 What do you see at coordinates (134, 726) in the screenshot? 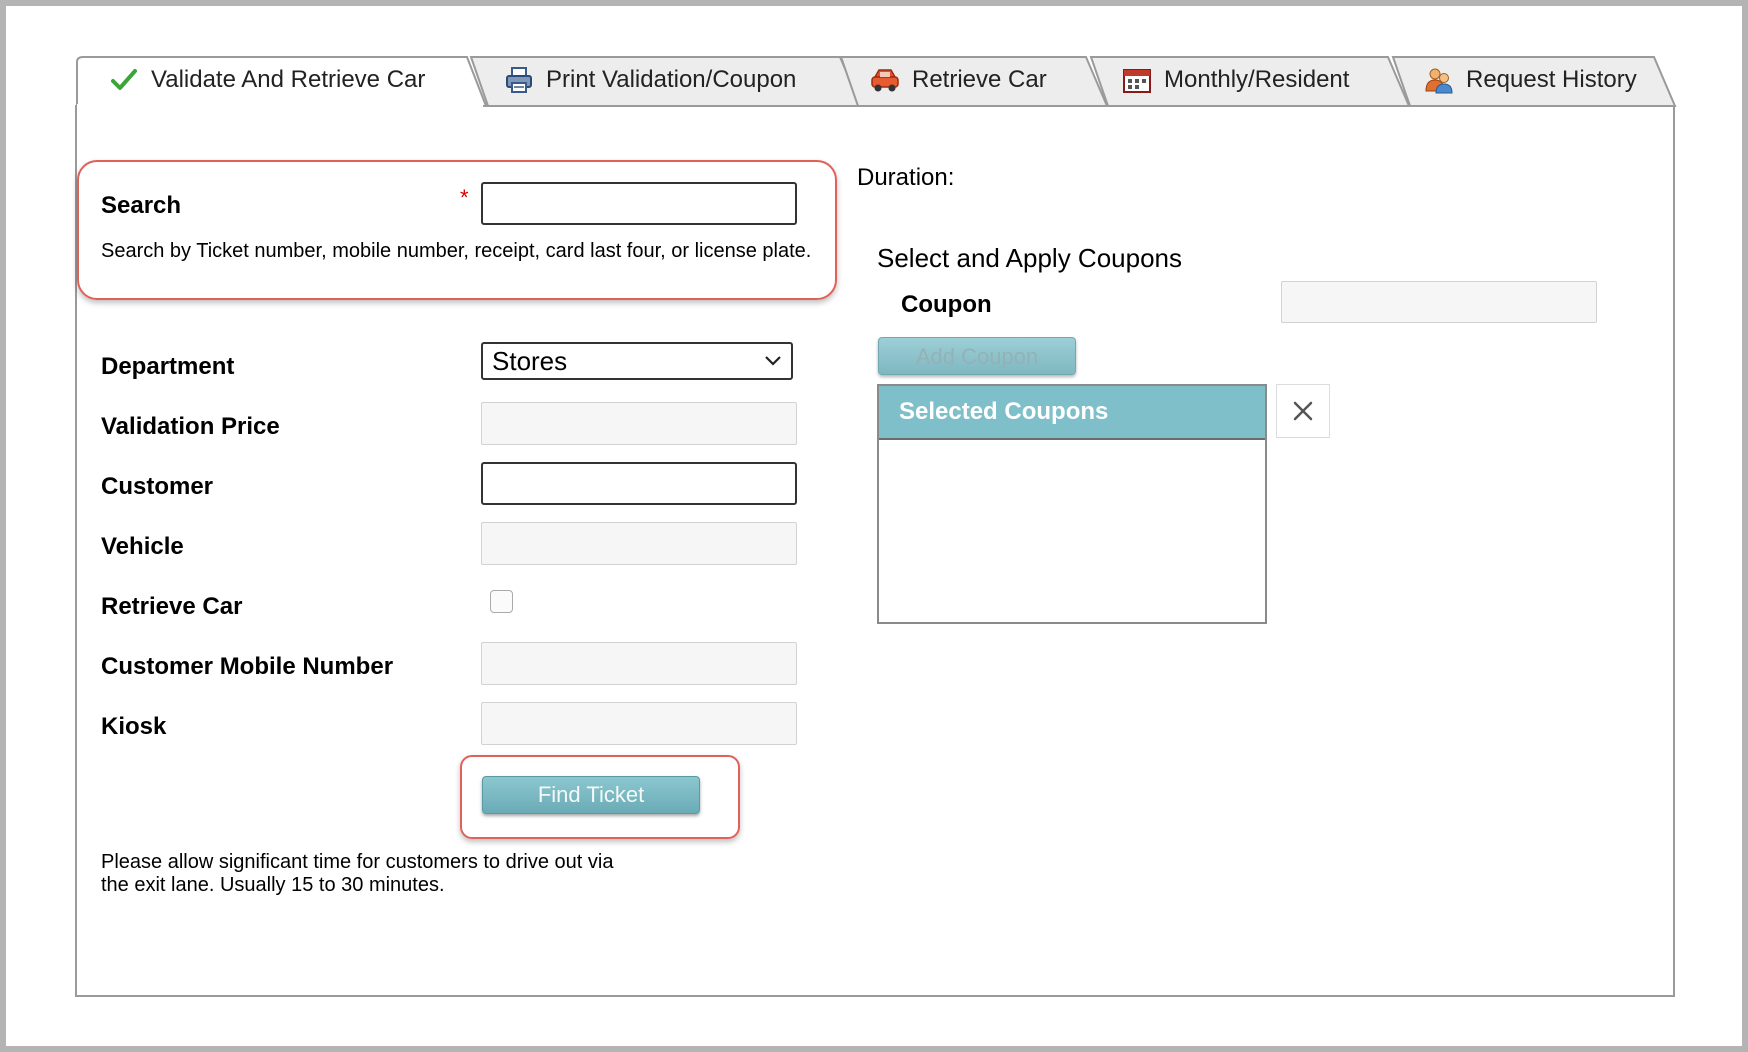
I see `kiosk-label: Kiosk` at bounding box center [134, 726].